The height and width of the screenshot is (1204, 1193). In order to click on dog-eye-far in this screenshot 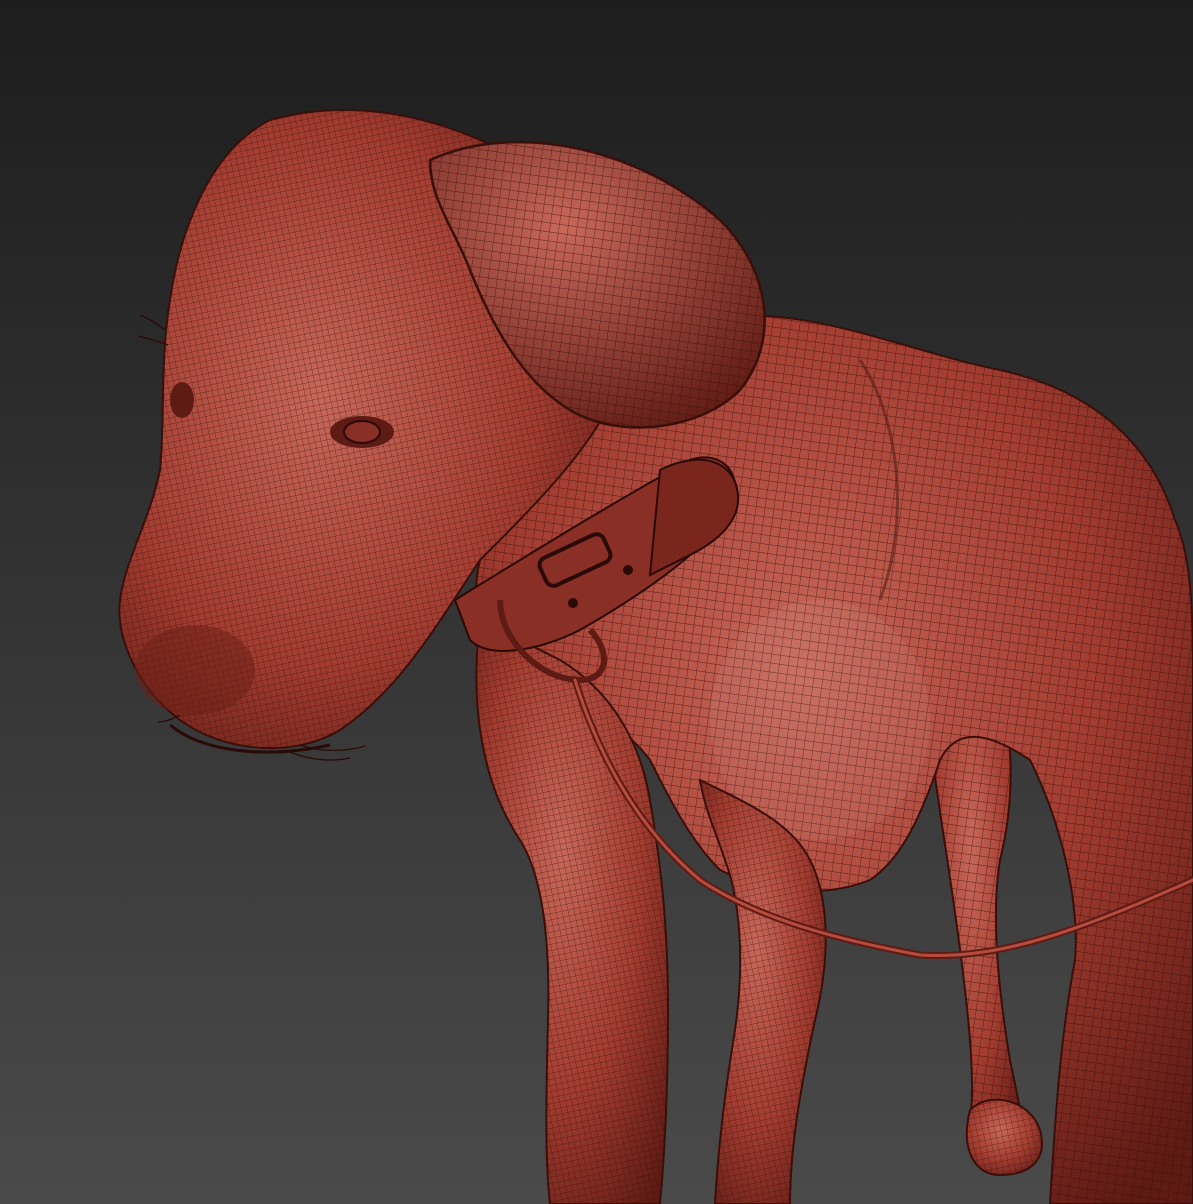, I will do `click(182, 400)`.